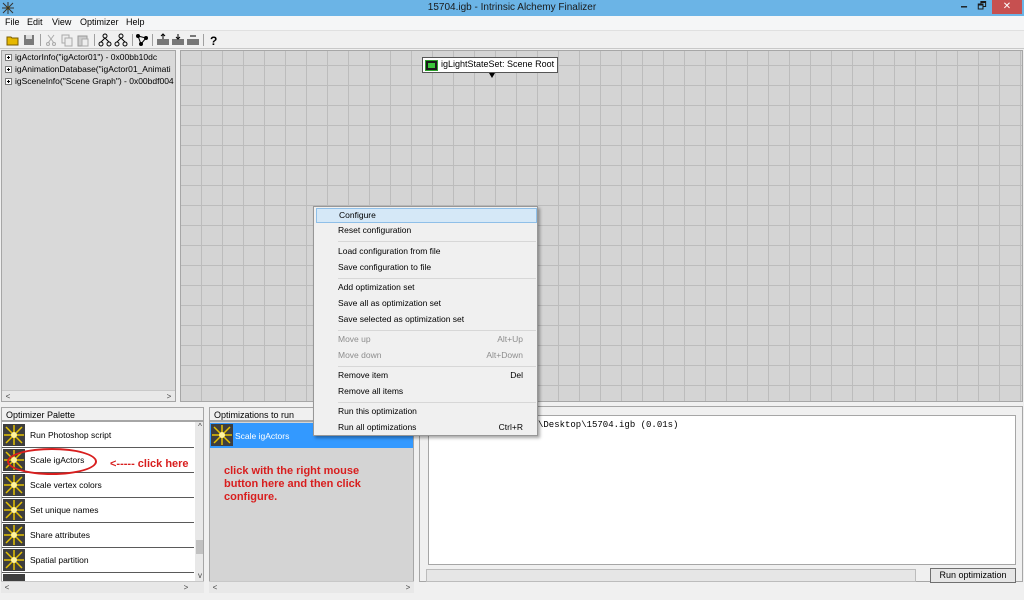 The width and height of the screenshot is (1024, 600). What do you see at coordinates (98, 535) in the screenshot?
I see `palette-item: Share attributes` at bounding box center [98, 535].